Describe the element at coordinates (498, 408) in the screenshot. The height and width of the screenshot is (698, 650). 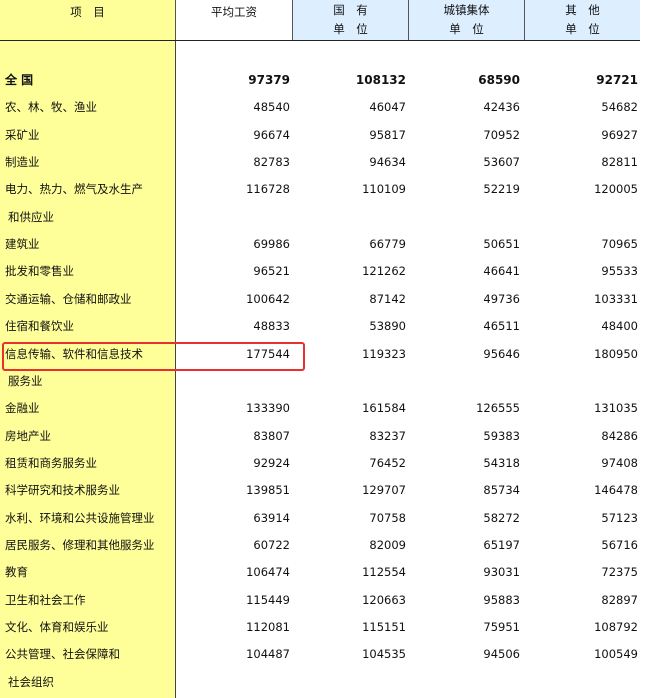
I see `row-value: 126555` at that location.